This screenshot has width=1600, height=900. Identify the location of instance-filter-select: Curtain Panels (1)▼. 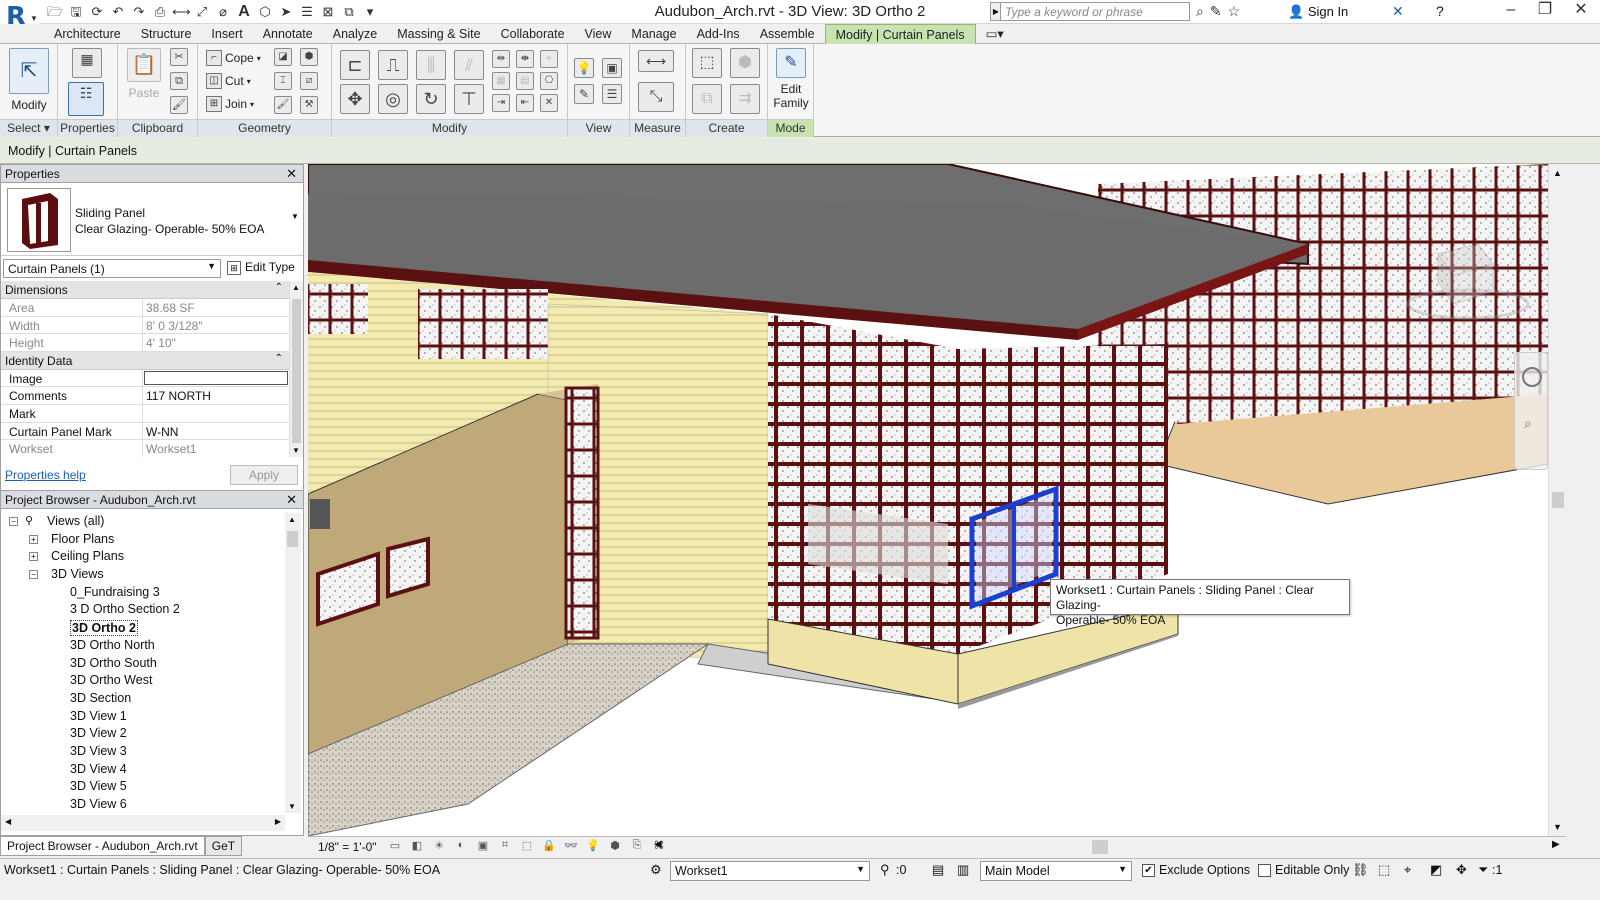
(112, 268).